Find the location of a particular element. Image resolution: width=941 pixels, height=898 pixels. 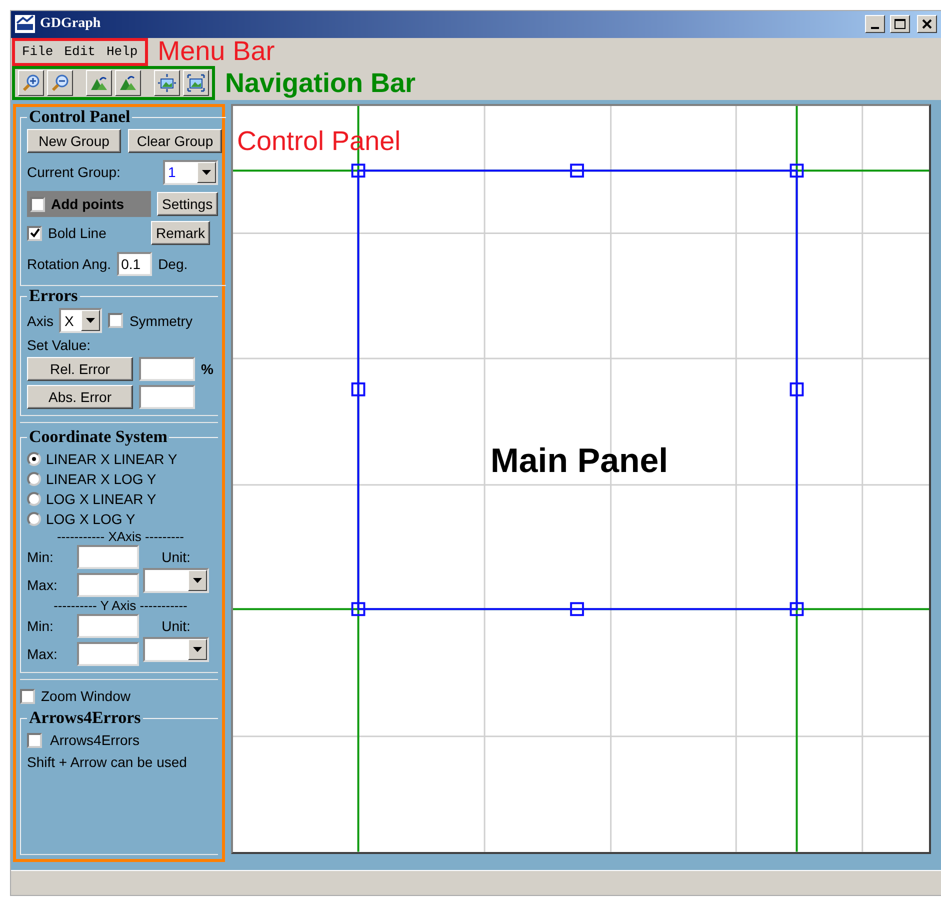

close-button is located at coordinates (927, 24).